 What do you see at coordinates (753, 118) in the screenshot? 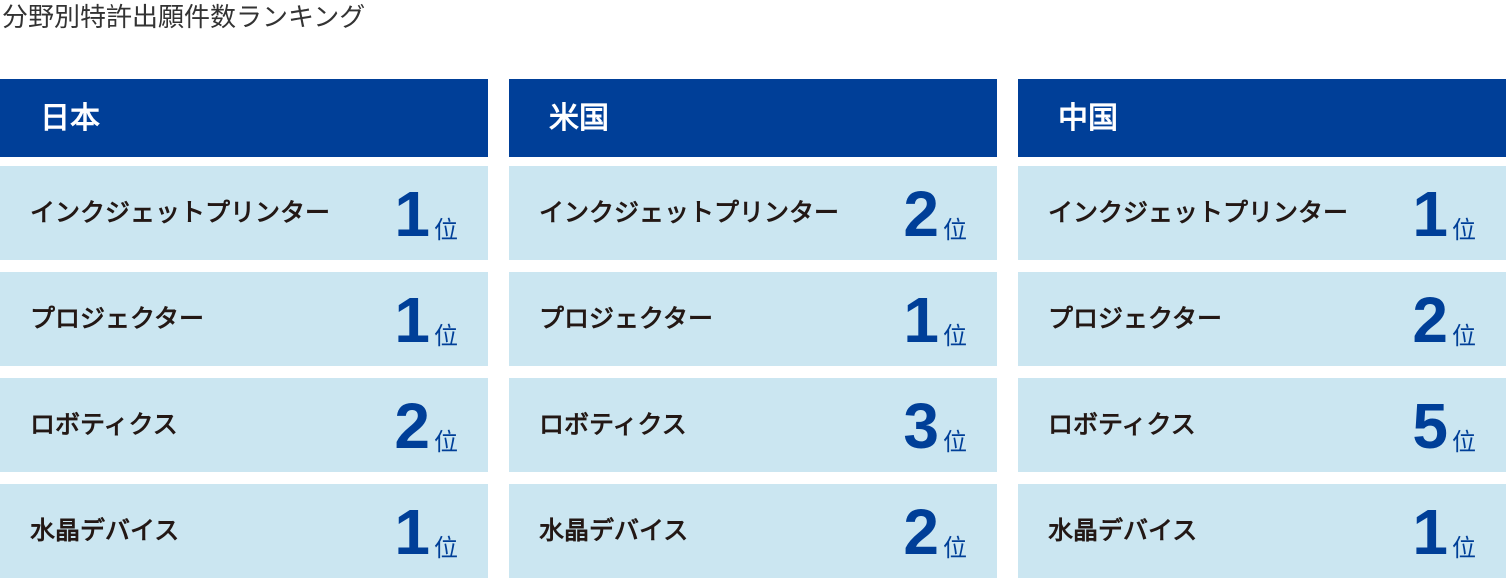
I see `column-header: 米国` at bounding box center [753, 118].